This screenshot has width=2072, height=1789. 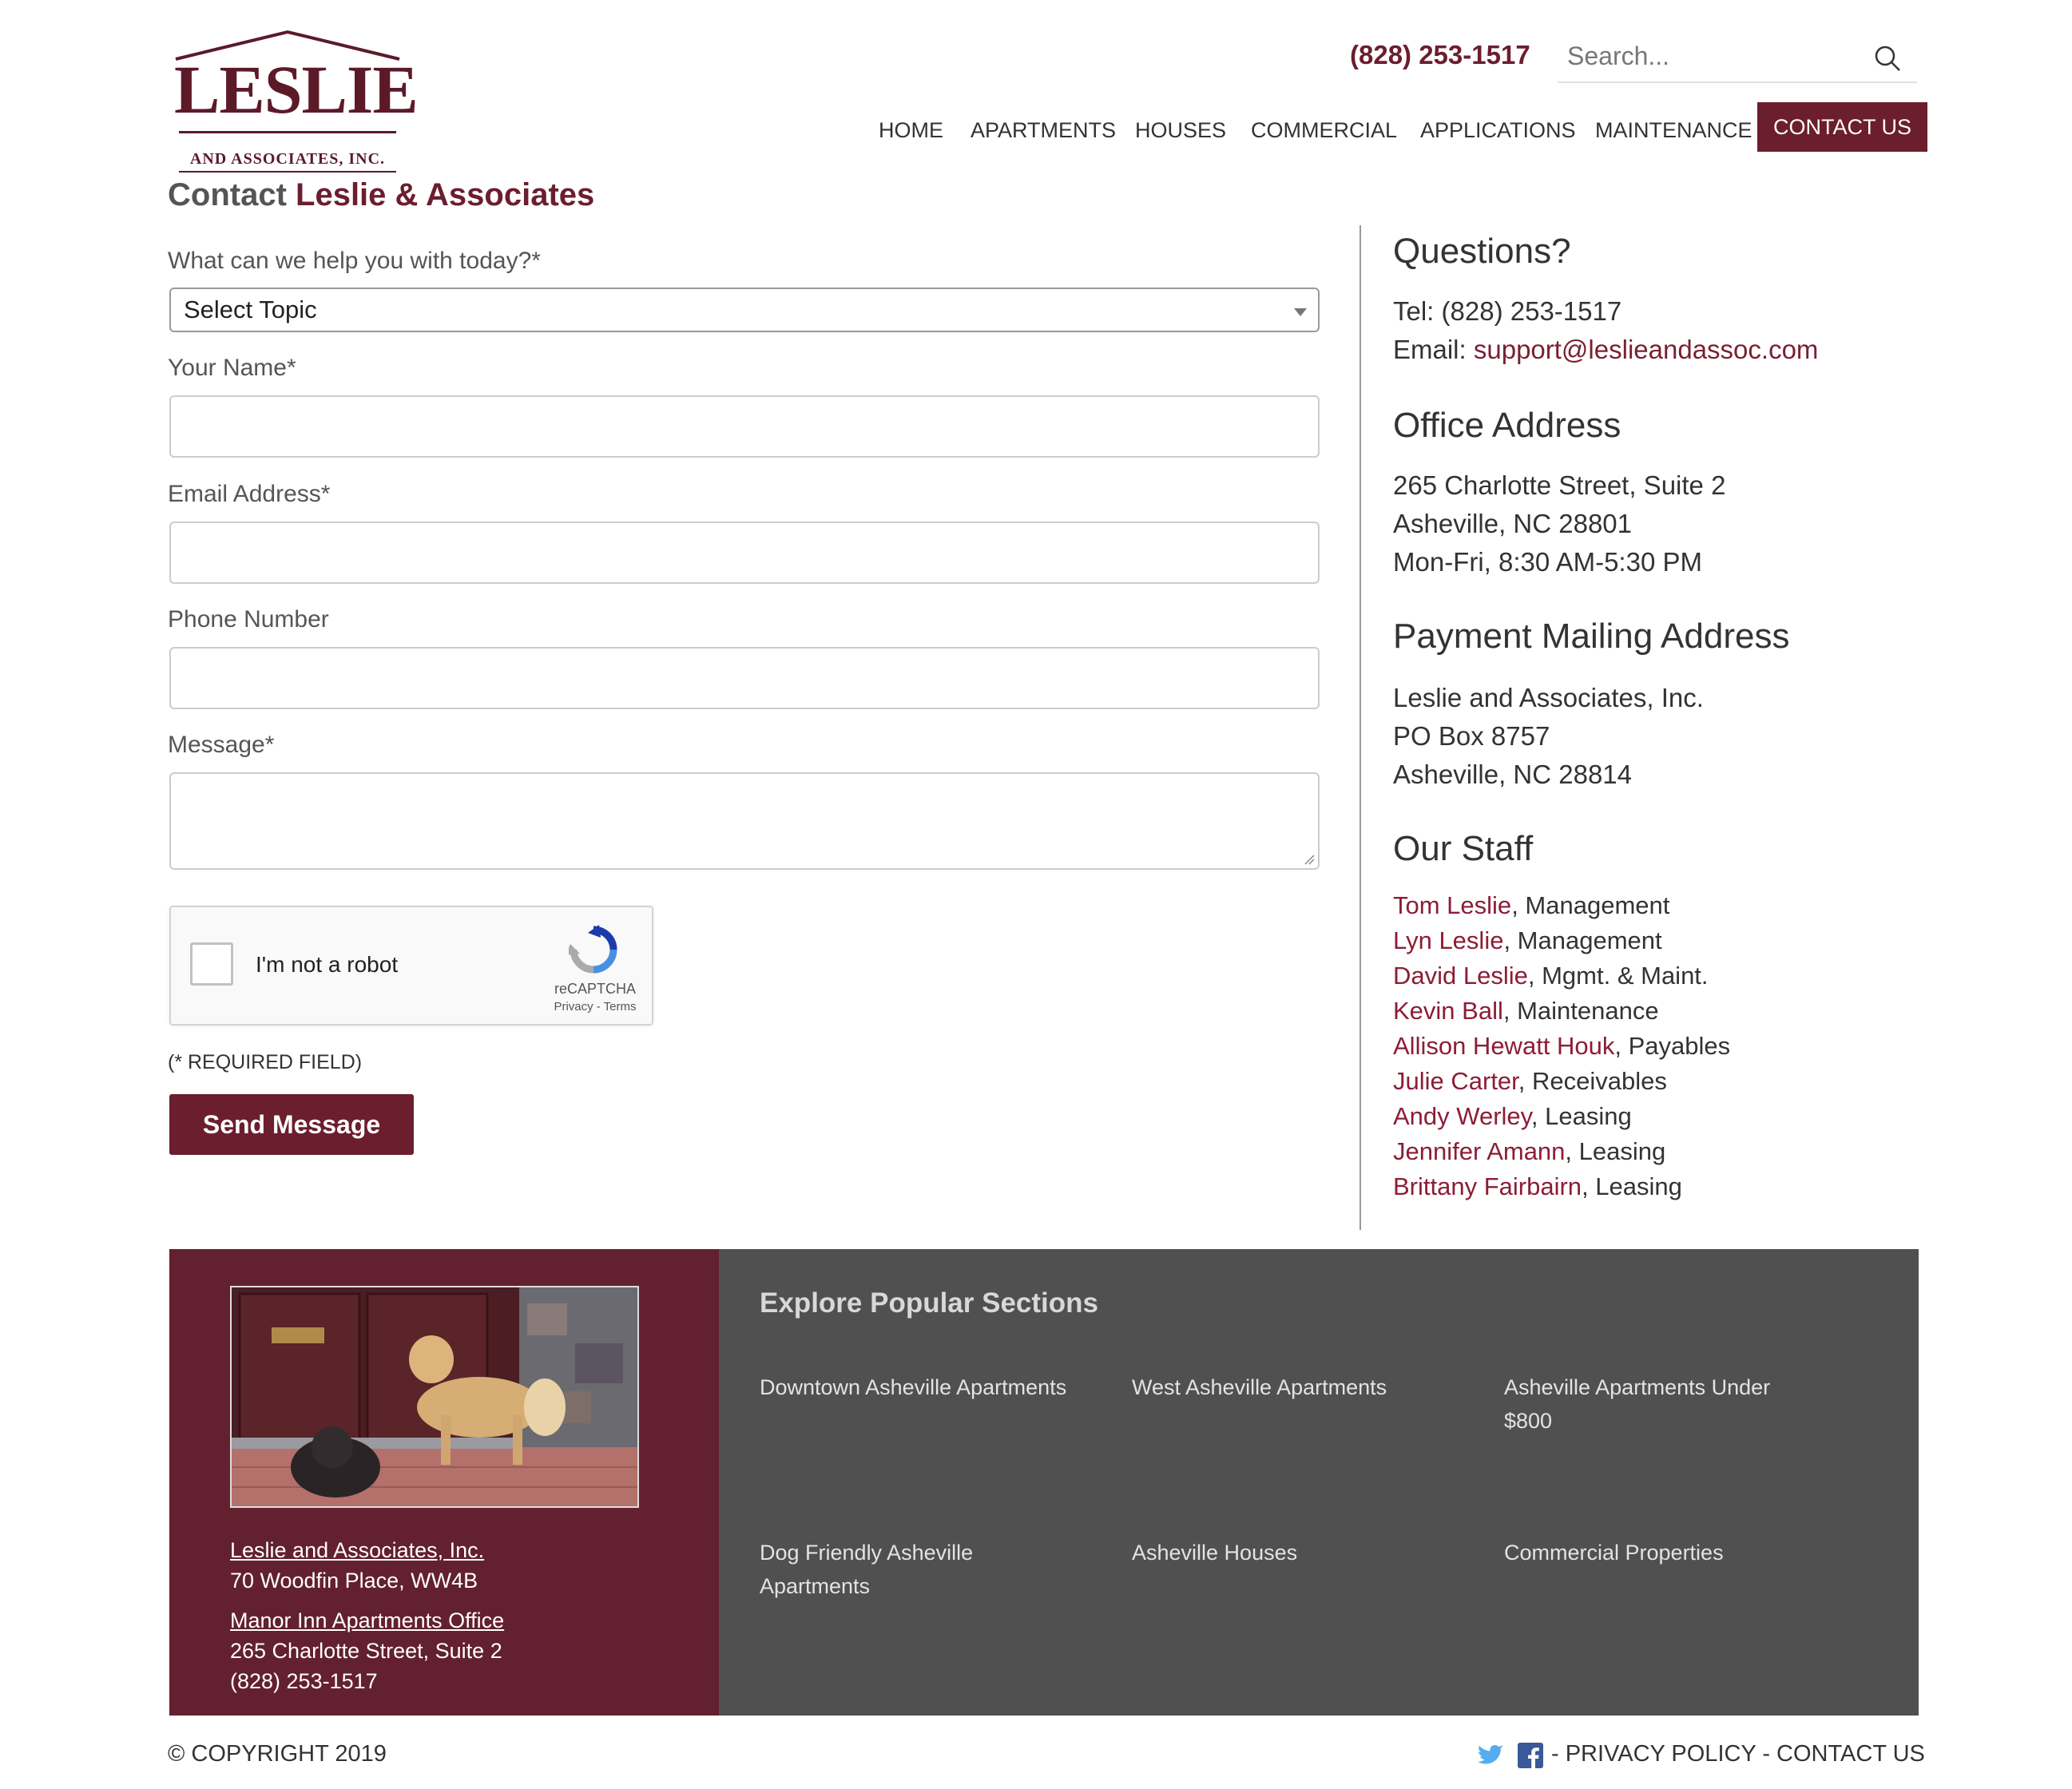 What do you see at coordinates (1532, 311) in the screenshot?
I see `tel-value: (828) 253-1517` at bounding box center [1532, 311].